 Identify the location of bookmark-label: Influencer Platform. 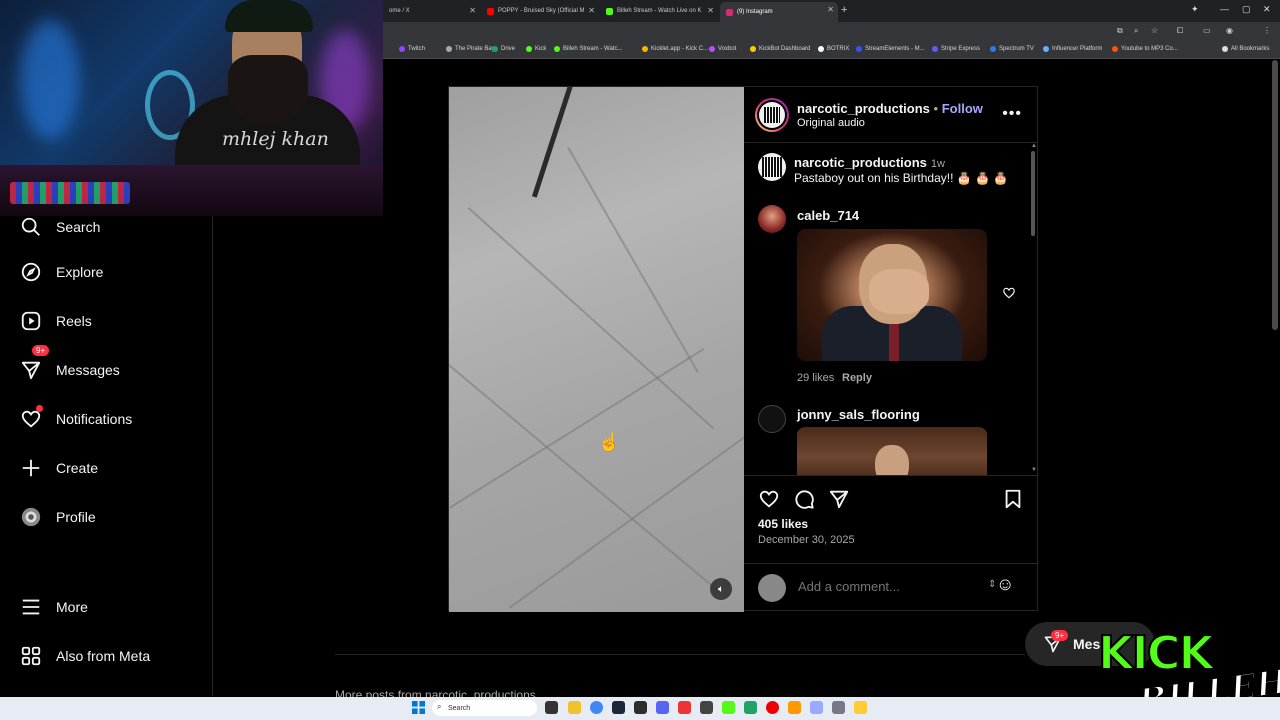
(1077, 49).